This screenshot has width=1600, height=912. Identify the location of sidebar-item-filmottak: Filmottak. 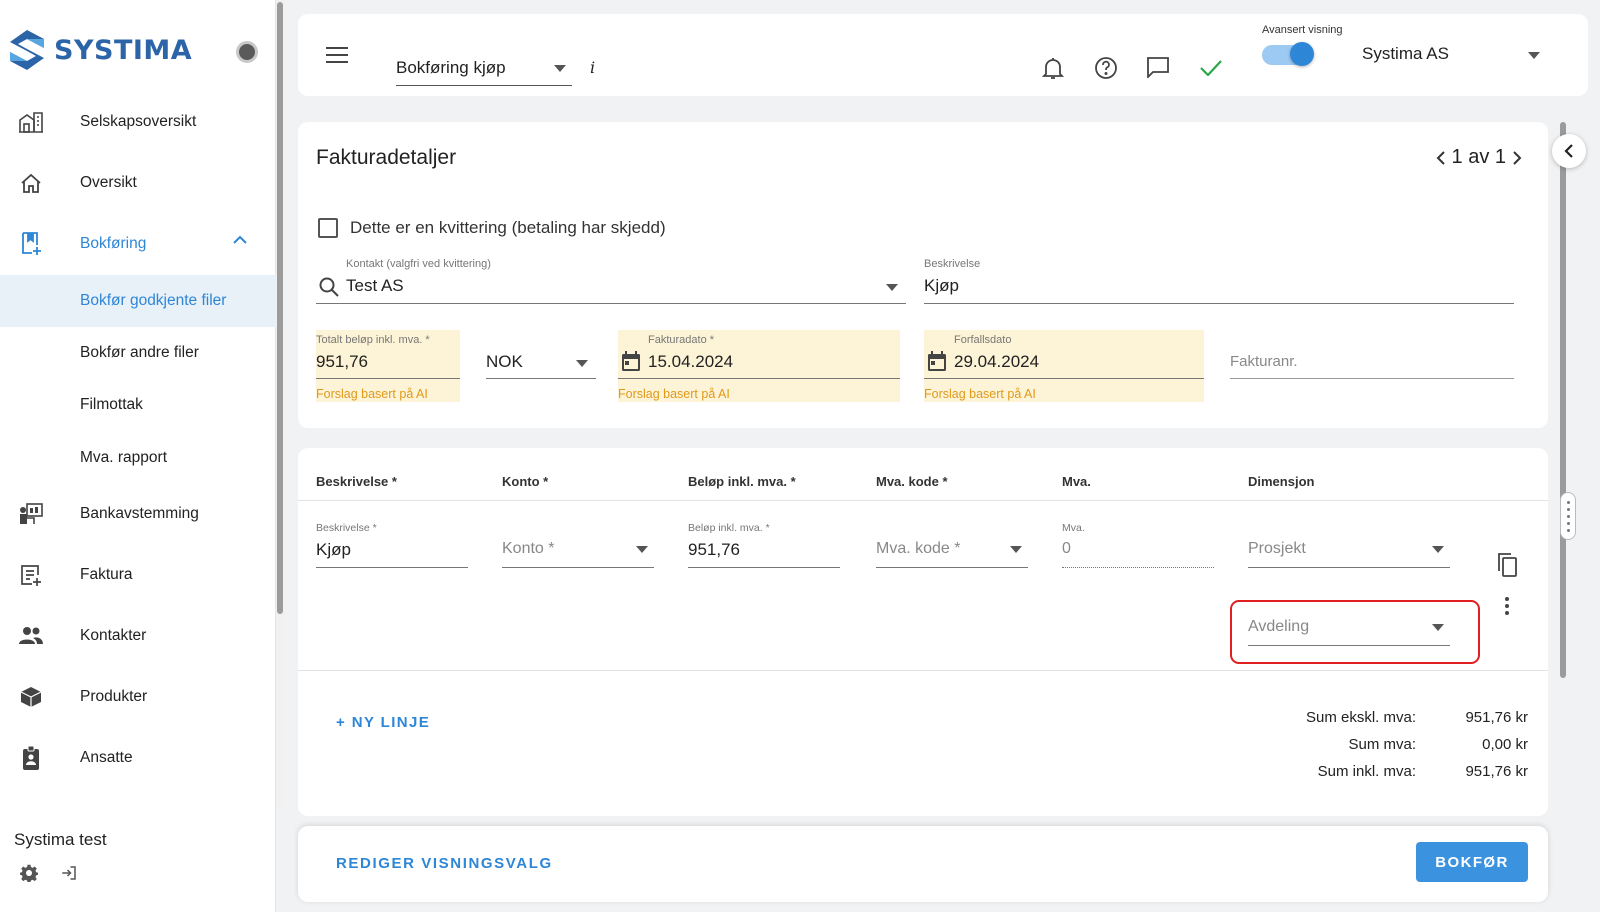
(138, 405).